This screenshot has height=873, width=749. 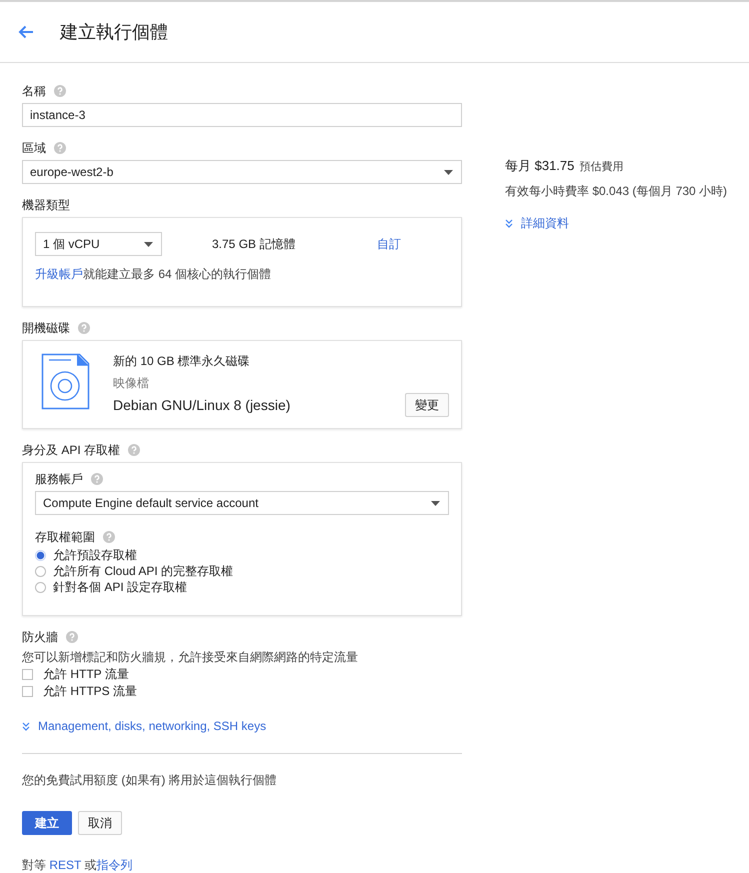 What do you see at coordinates (71, 450) in the screenshot?
I see `field-label: 身分及 API 存取權` at bounding box center [71, 450].